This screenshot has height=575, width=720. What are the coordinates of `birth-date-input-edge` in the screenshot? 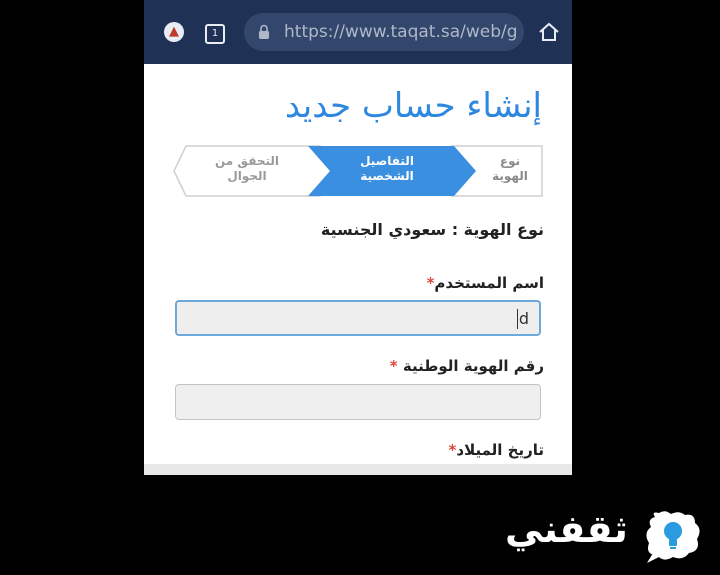 It's located at (358, 469).